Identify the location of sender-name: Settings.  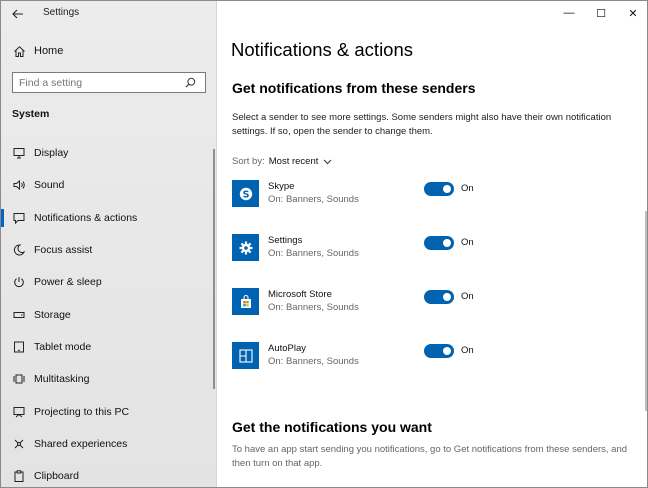
(285, 240).